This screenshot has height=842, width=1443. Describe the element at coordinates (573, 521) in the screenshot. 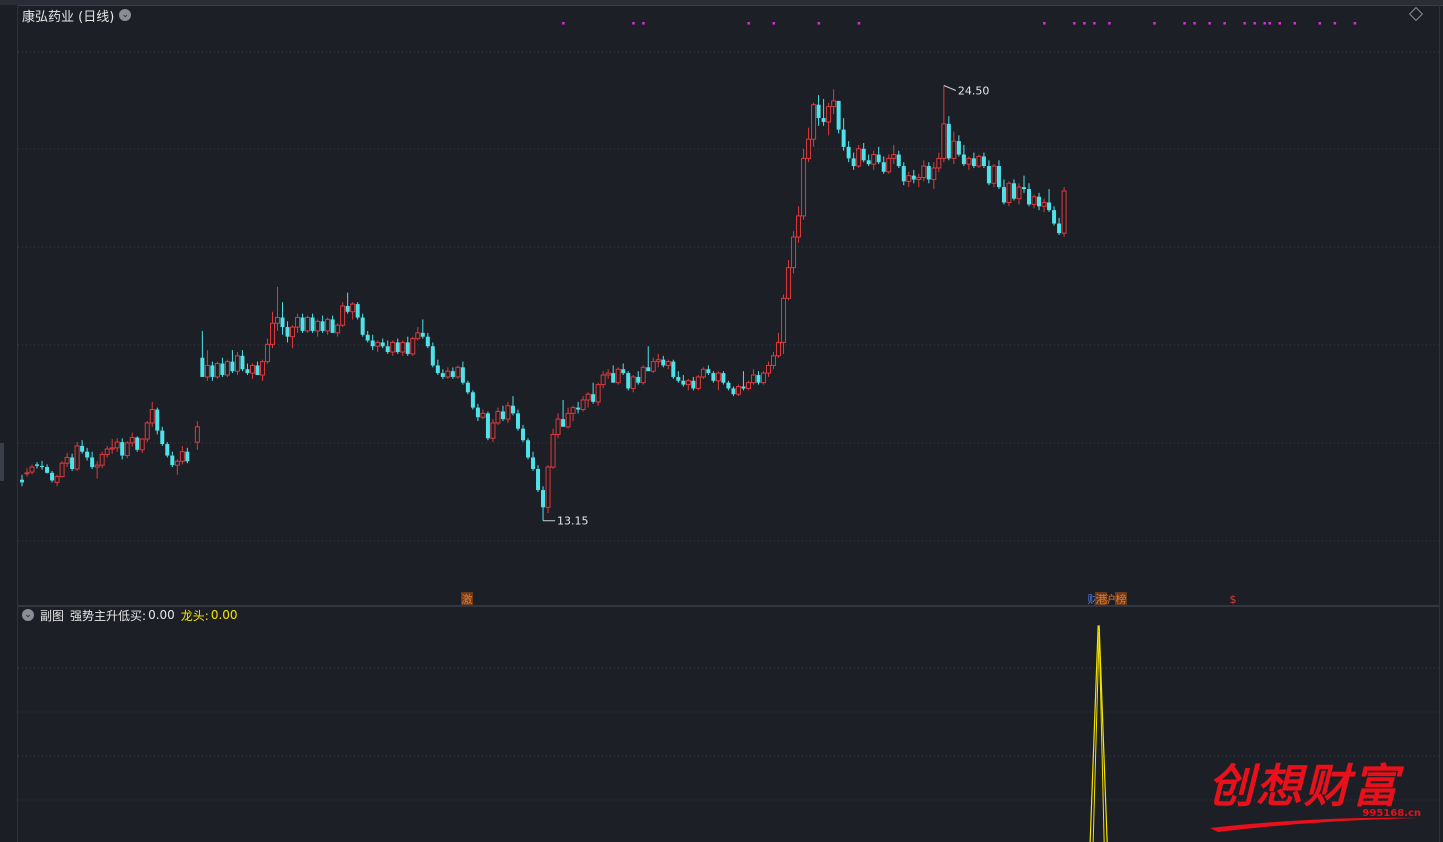

I see `low-marker-label: 13.15` at that location.